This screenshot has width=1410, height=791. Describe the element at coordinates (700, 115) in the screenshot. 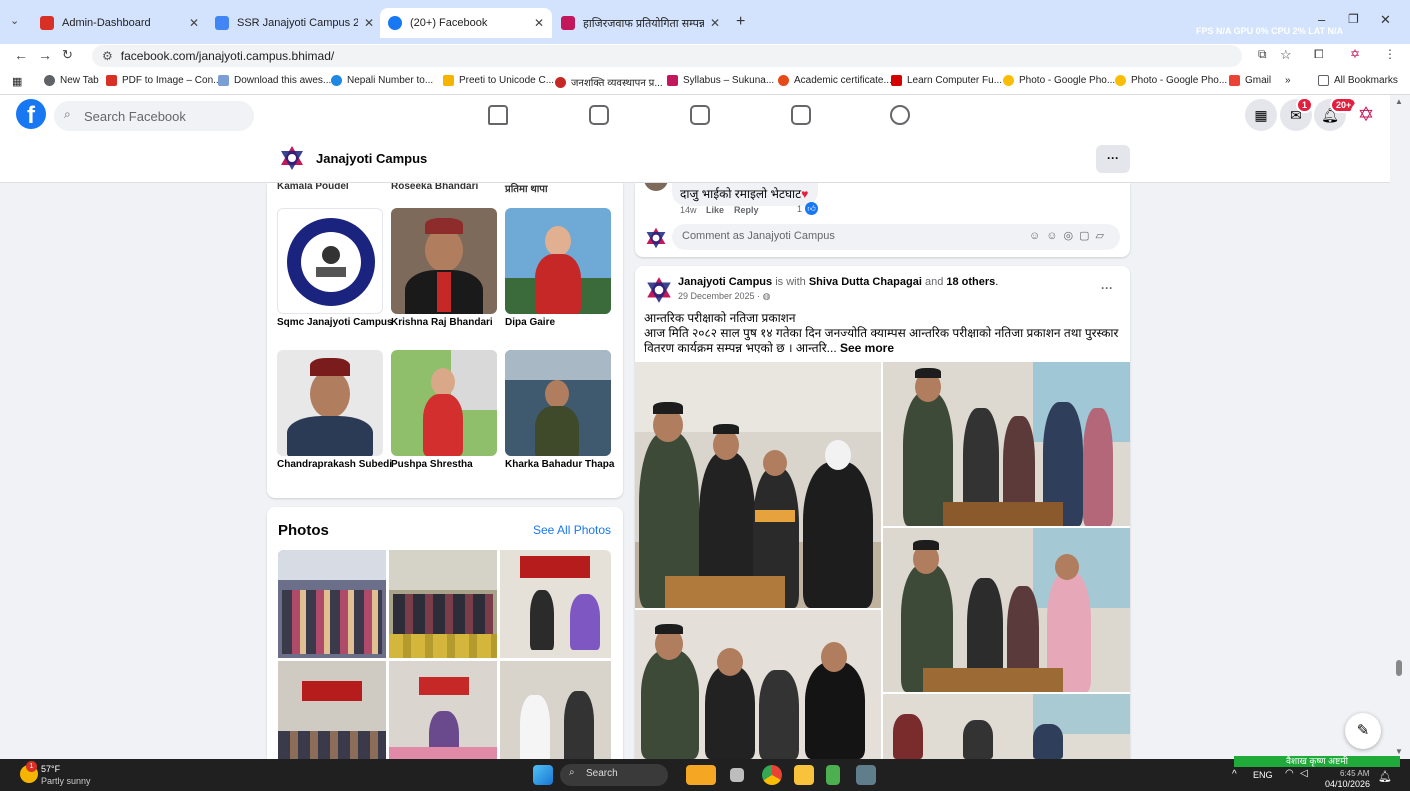

I see `video-icon` at that location.